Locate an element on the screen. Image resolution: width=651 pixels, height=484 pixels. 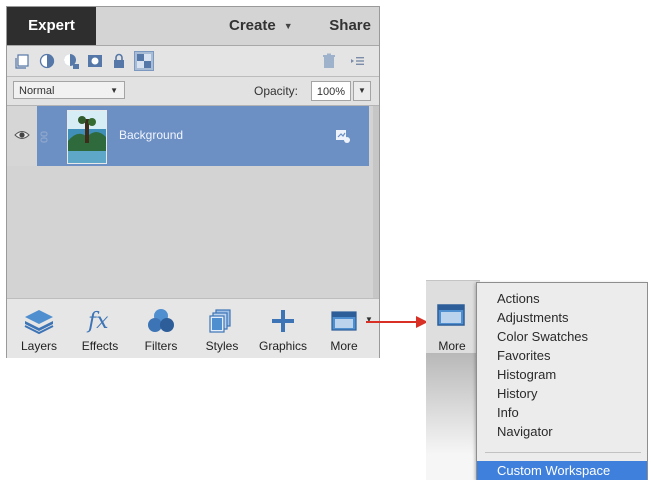
mode-bar: Expert Create ▼ Share is located at coordinates (193, 26).